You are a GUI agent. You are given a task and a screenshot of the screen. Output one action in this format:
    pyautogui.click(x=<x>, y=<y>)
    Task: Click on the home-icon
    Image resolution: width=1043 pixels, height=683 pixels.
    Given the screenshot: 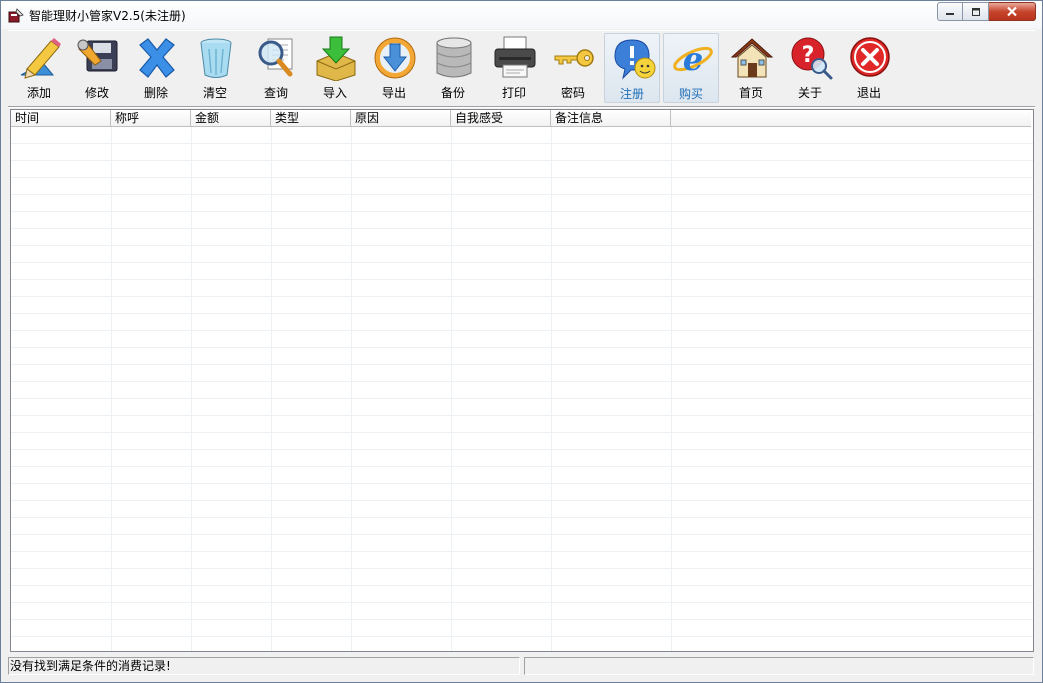 What is the action you would take?
    pyautogui.click(x=752, y=58)
    